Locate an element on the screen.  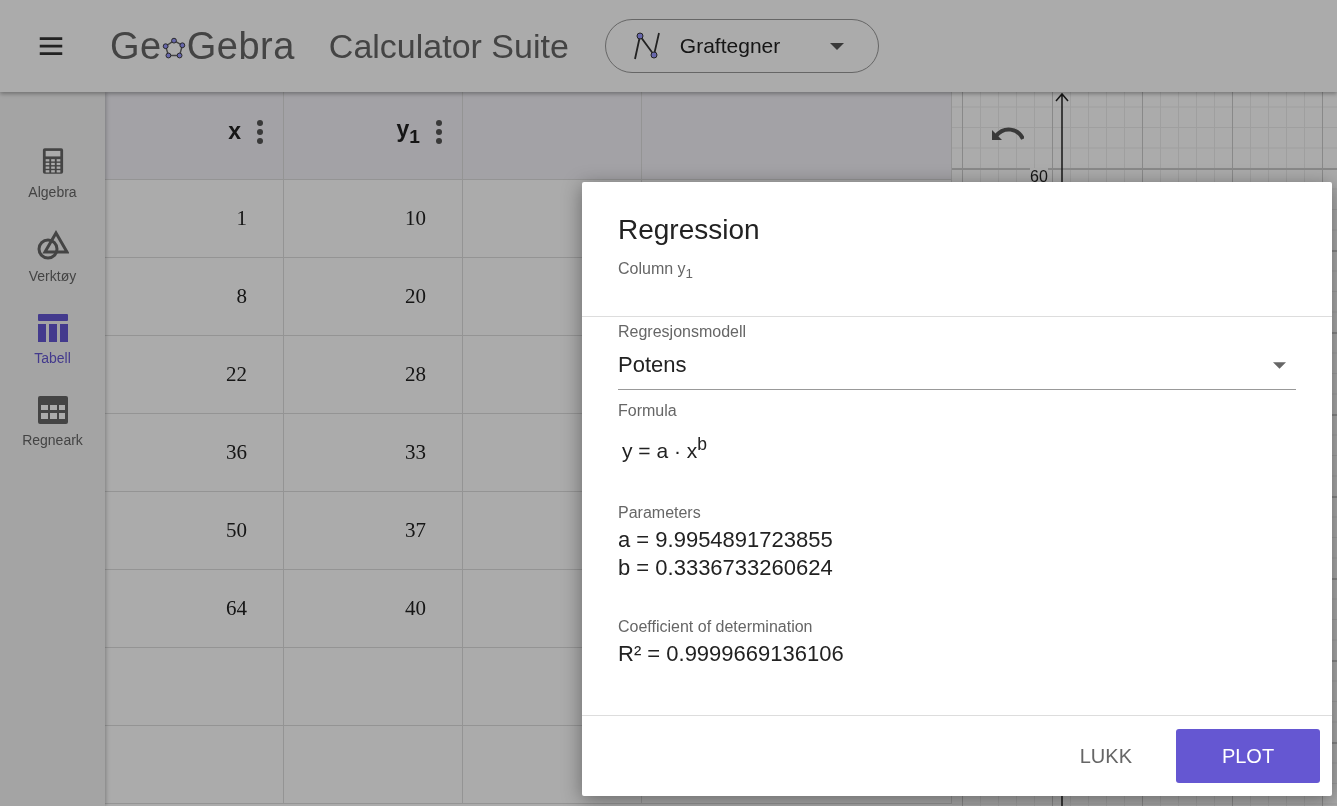
dialog-title: Regression is located at coordinates (689, 230).